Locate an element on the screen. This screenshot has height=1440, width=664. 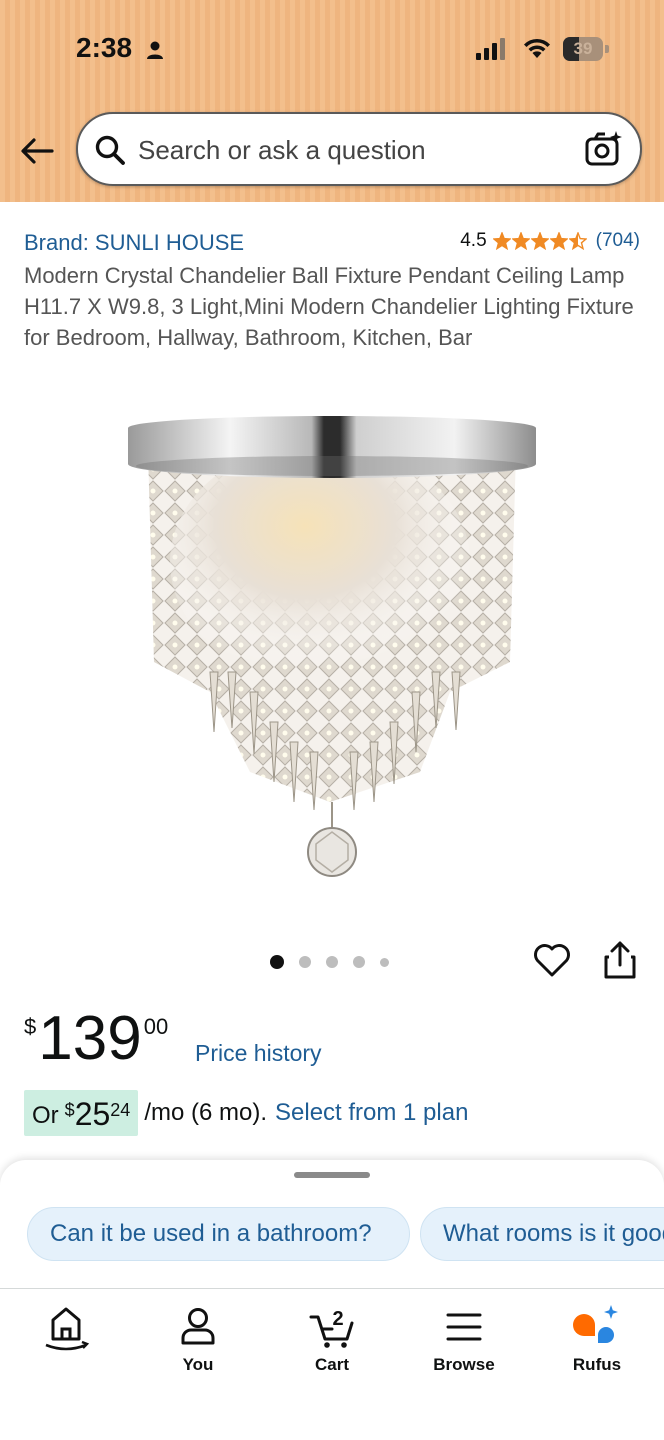
nav-label: Cart is located at coordinates (331, 1364).